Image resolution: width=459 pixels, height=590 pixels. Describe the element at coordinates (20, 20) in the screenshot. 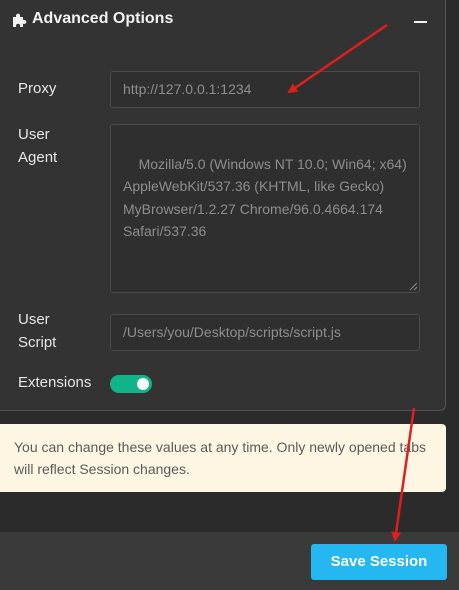

I see `puzzle-icon` at that location.